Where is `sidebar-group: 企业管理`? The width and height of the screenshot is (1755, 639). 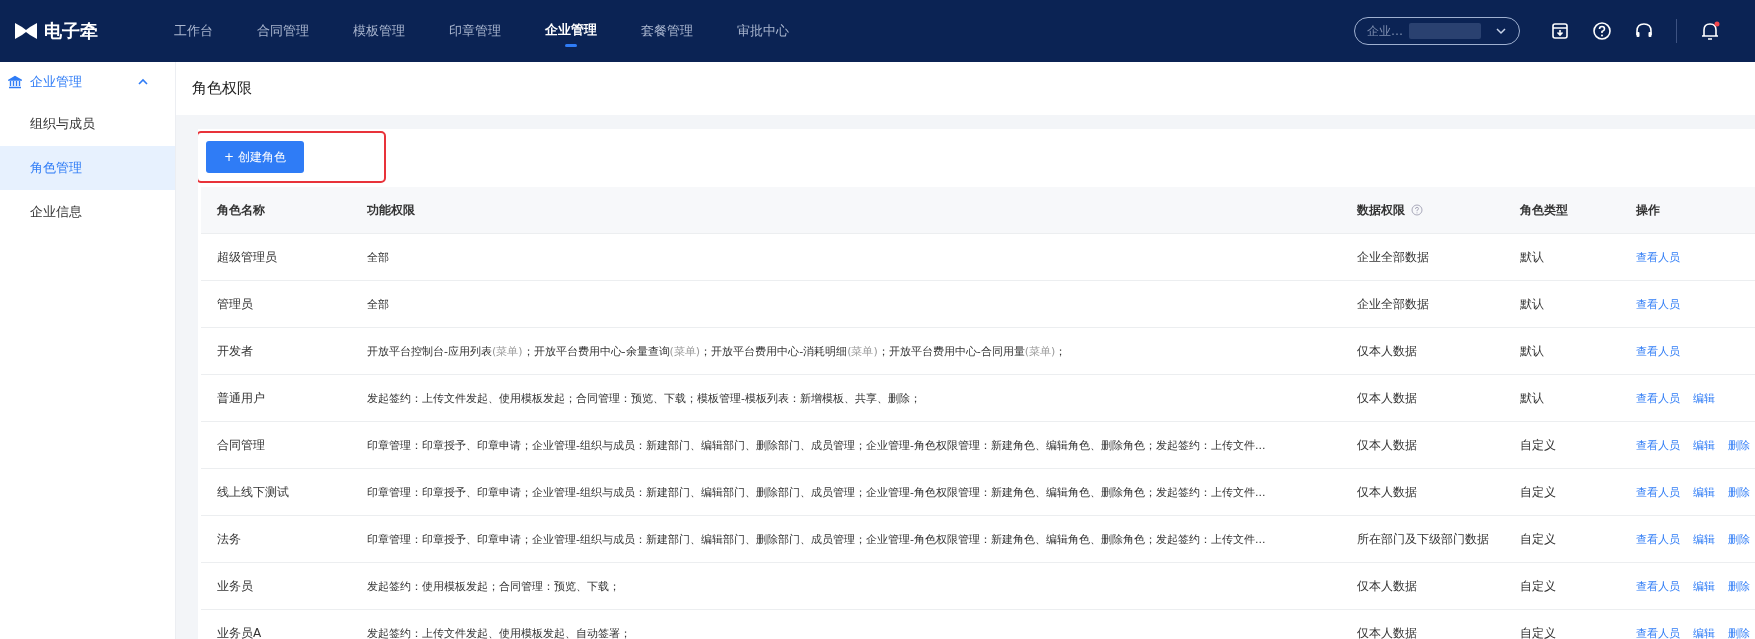 sidebar-group: 企业管理 is located at coordinates (87, 82).